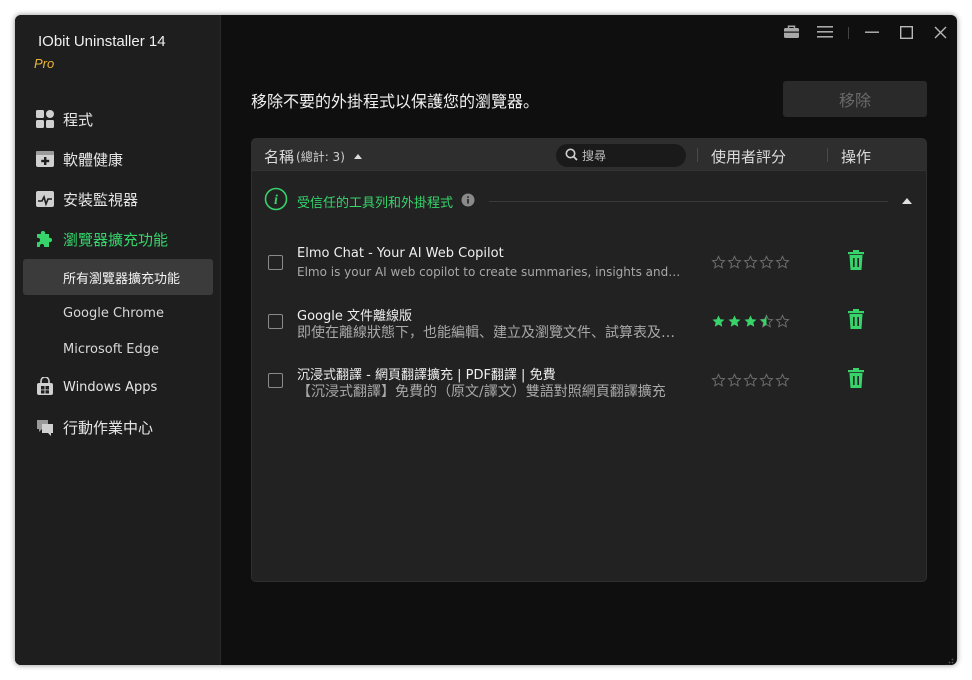 The image size is (972, 680). What do you see at coordinates (108, 427) in the screenshot?
I see `sidebar-item-label: 行動作業中心` at bounding box center [108, 427].